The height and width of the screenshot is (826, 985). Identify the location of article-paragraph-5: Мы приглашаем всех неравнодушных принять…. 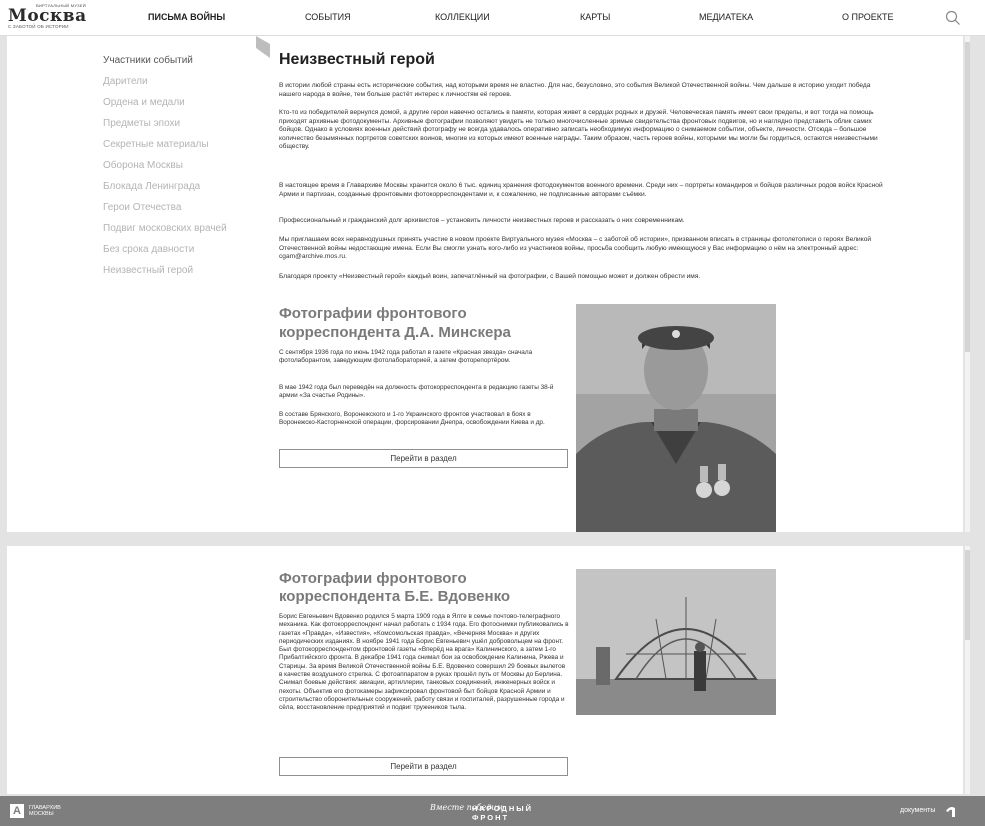
(575, 248).